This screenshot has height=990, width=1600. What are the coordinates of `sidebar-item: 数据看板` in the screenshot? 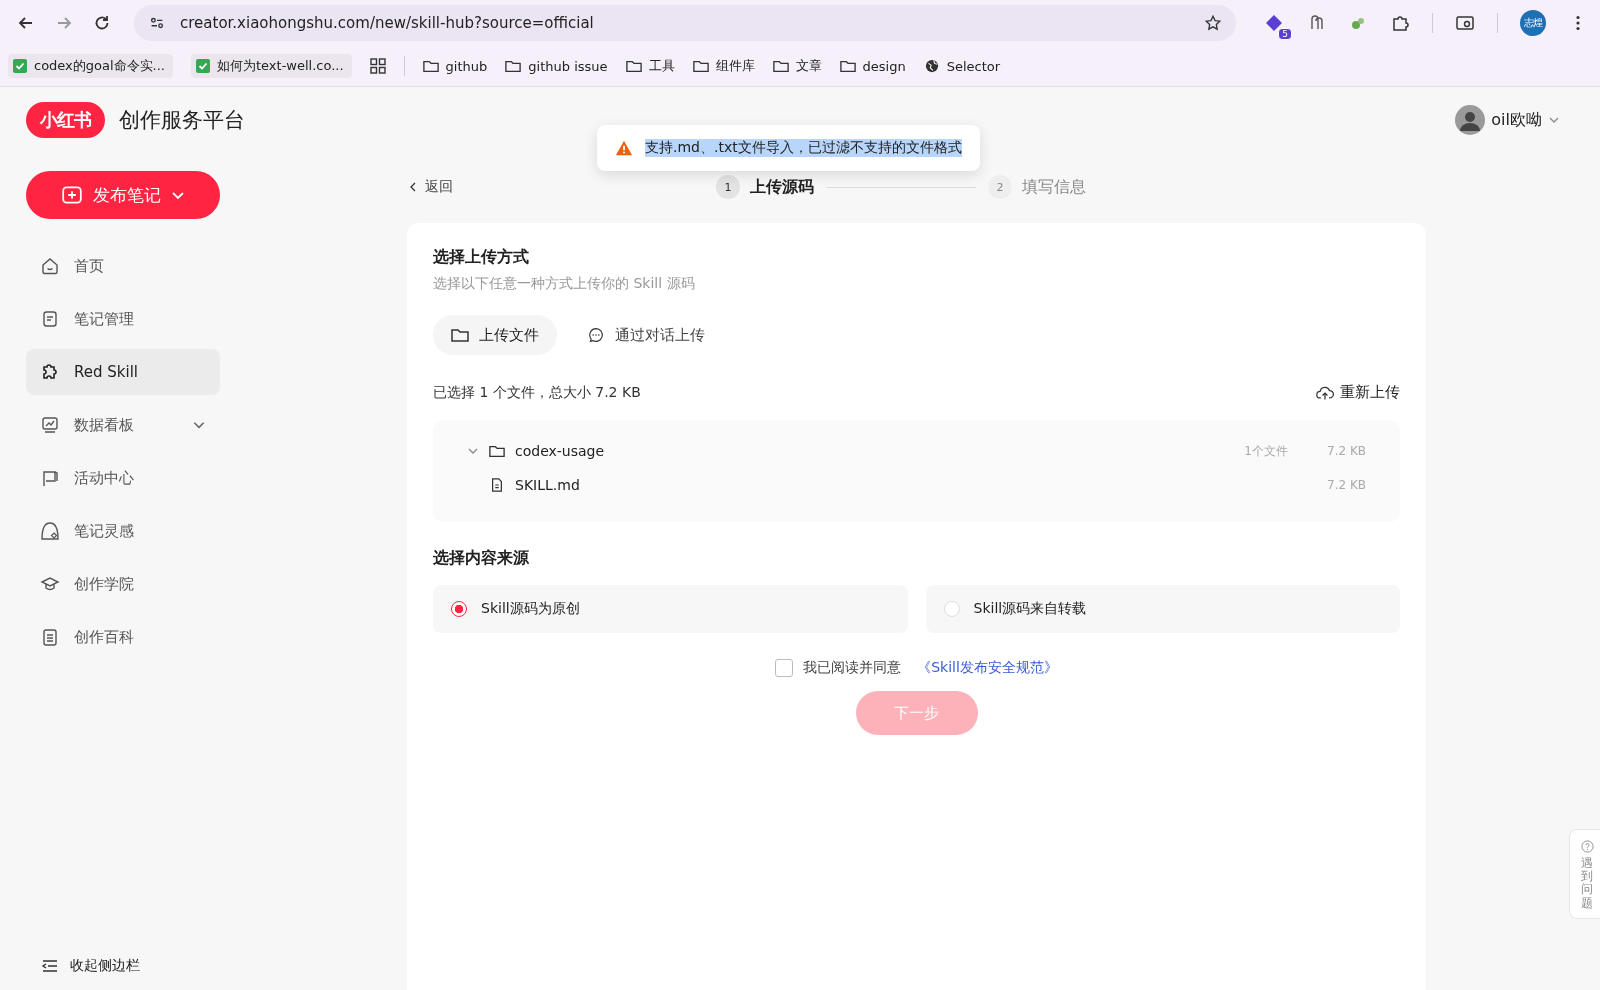 It's located at (123, 425).